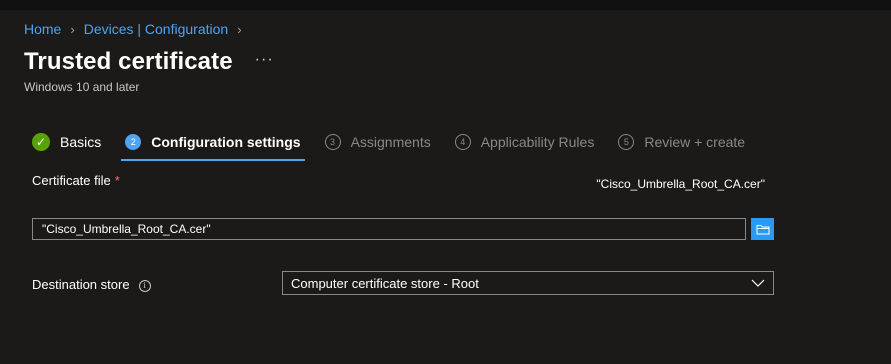 This screenshot has height=364, width=891. I want to click on destination-store-label: Destination store i, so click(91, 284).